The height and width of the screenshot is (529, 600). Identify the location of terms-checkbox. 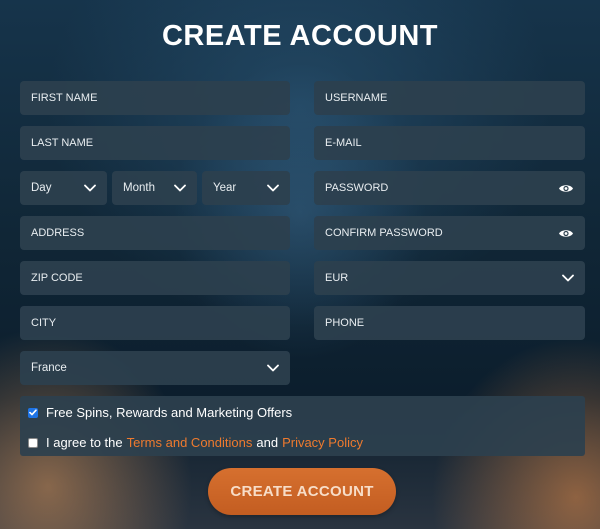
(33, 442).